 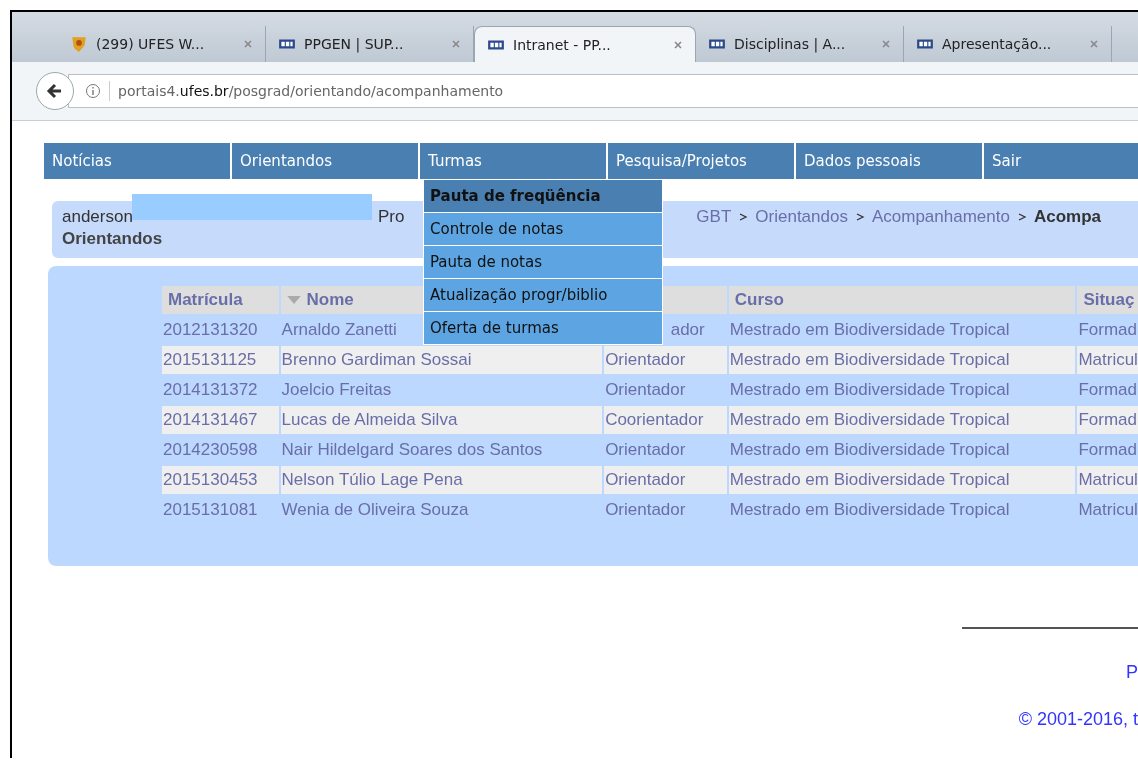 What do you see at coordinates (372, 479) in the screenshot?
I see `table-cell: Nelson Túlio Lage Pena` at bounding box center [372, 479].